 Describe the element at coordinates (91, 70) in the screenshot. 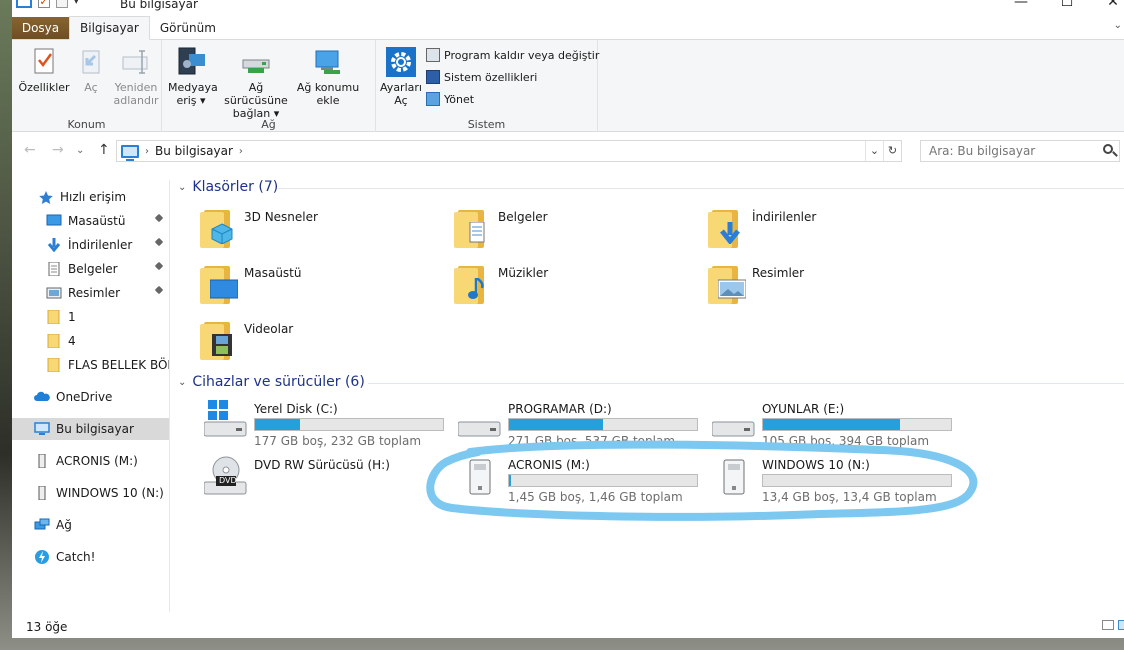

I see `open-button: Aç` at that location.